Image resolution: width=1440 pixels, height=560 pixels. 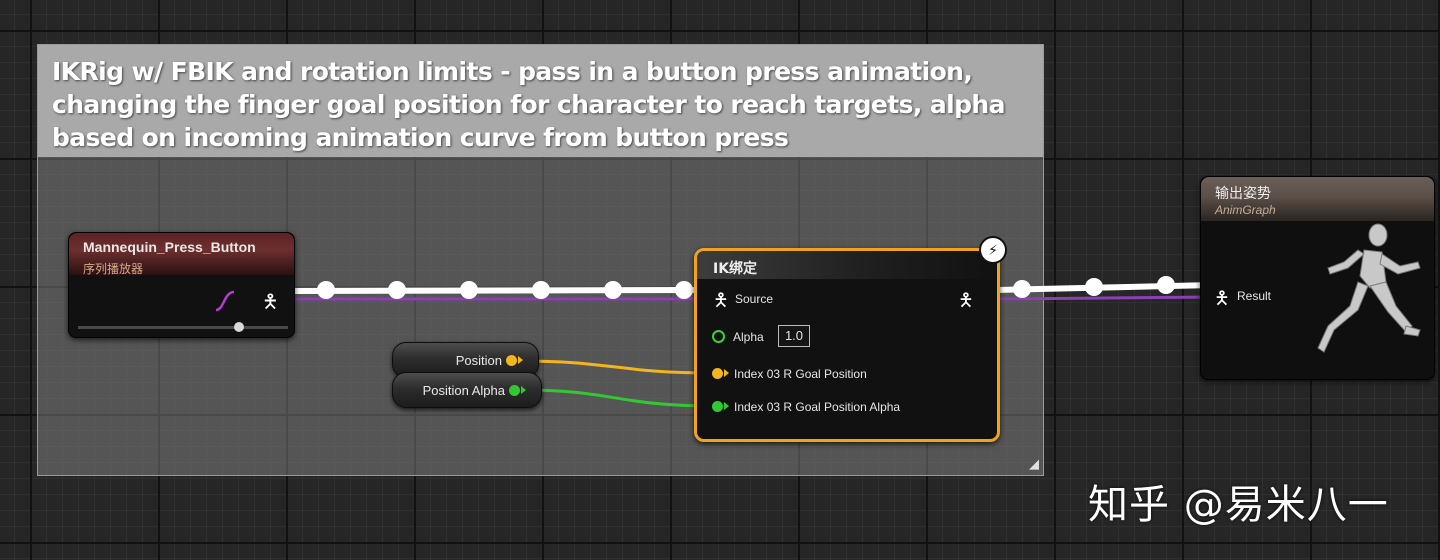 What do you see at coordinates (618, 398) in the screenshot?
I see `alpha-wire` at bounding box center [618, 398].